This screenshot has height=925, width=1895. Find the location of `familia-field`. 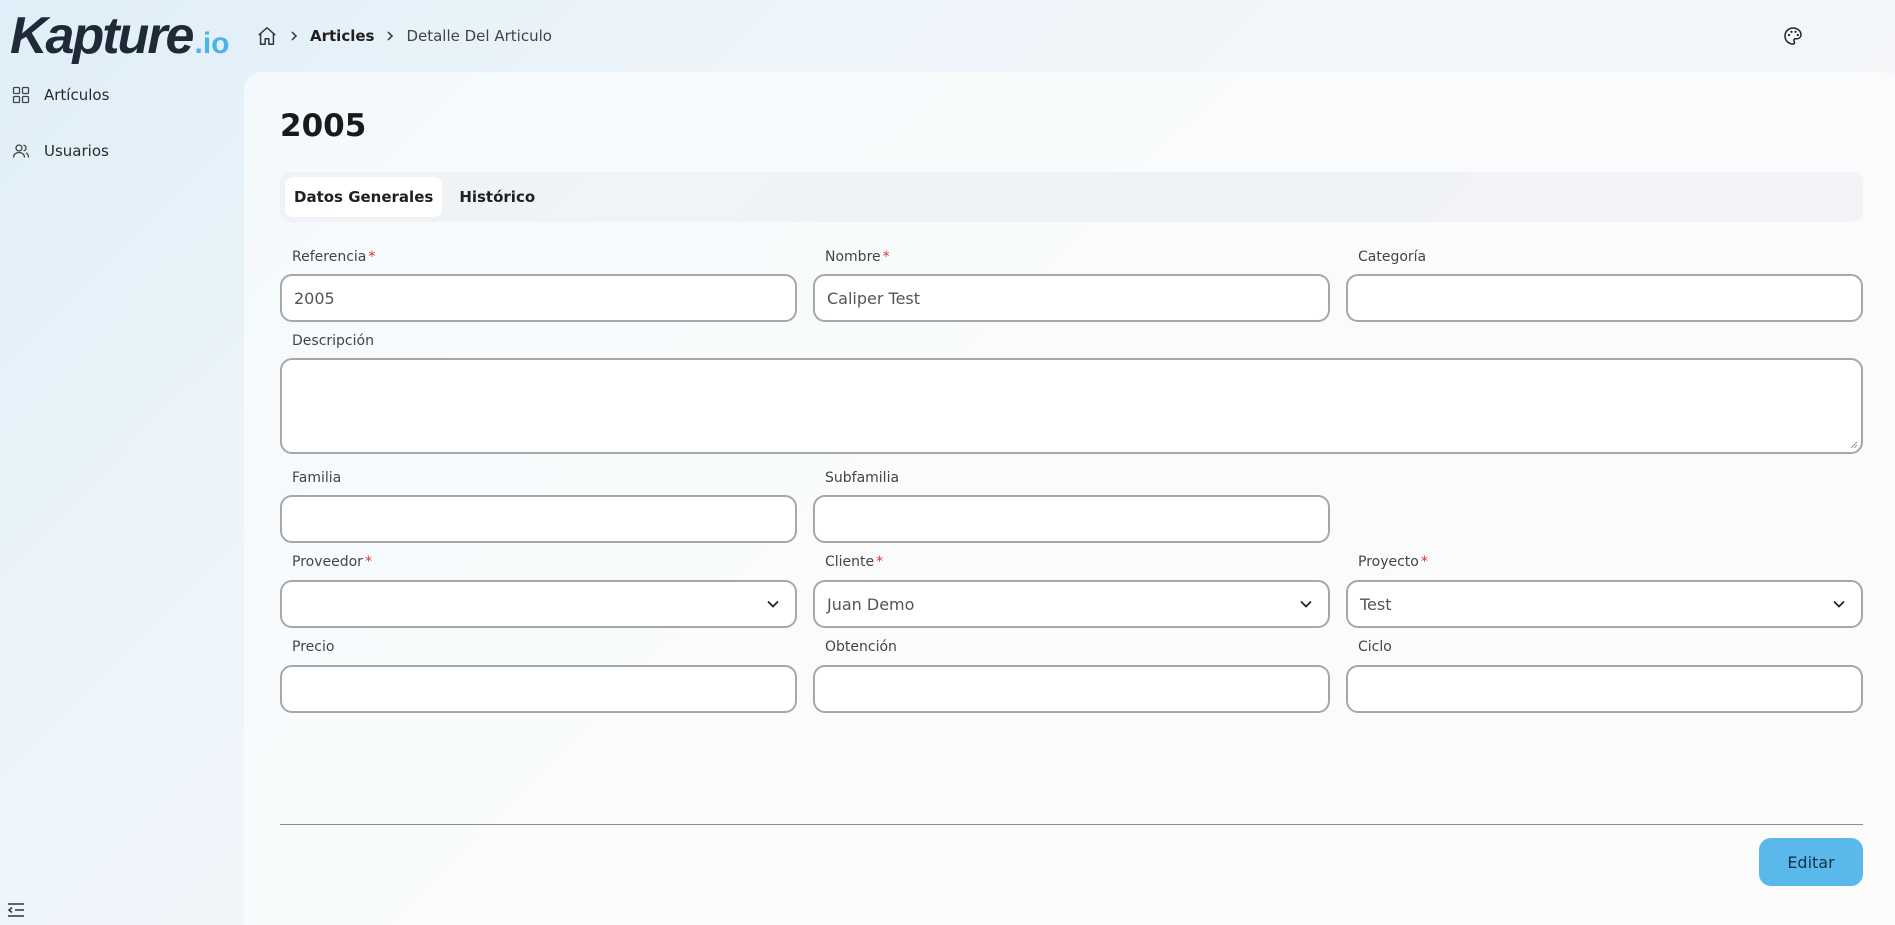

familia-field is located at coordinates (538, 519).